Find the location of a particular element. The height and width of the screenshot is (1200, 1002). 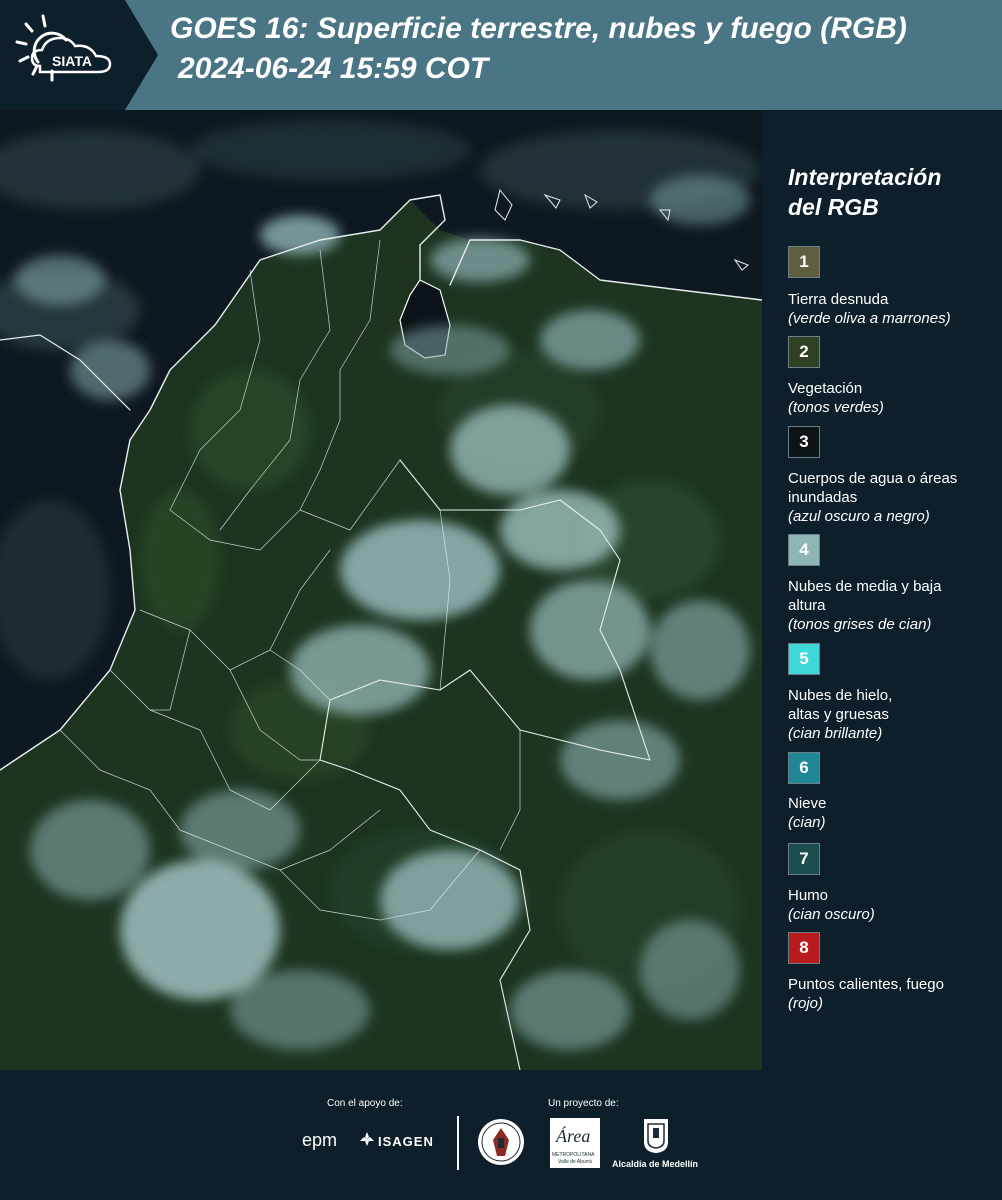

legend-item-6: Nieve (cian) is located at coordinates (890, 813).